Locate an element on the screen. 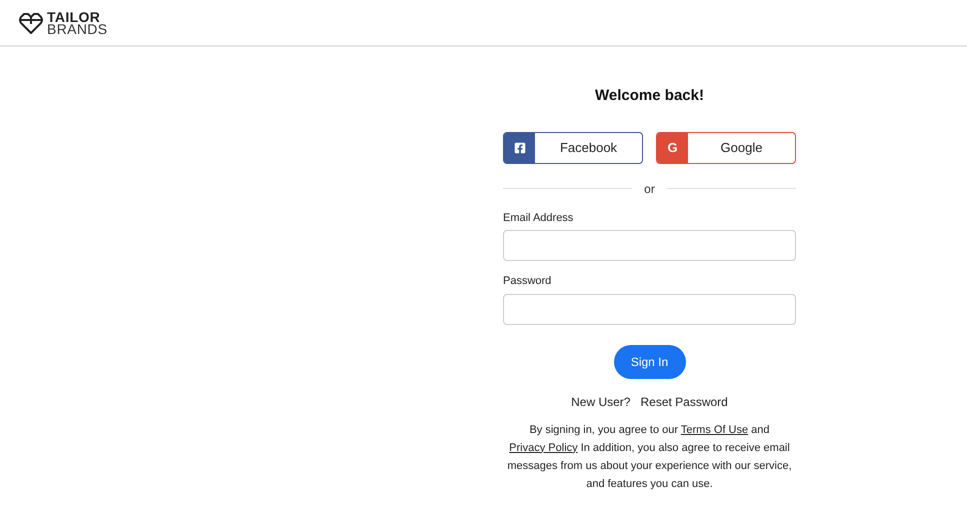 The image size is (967, 508). new-user-link: New User? is located at coordinates (600, 401).